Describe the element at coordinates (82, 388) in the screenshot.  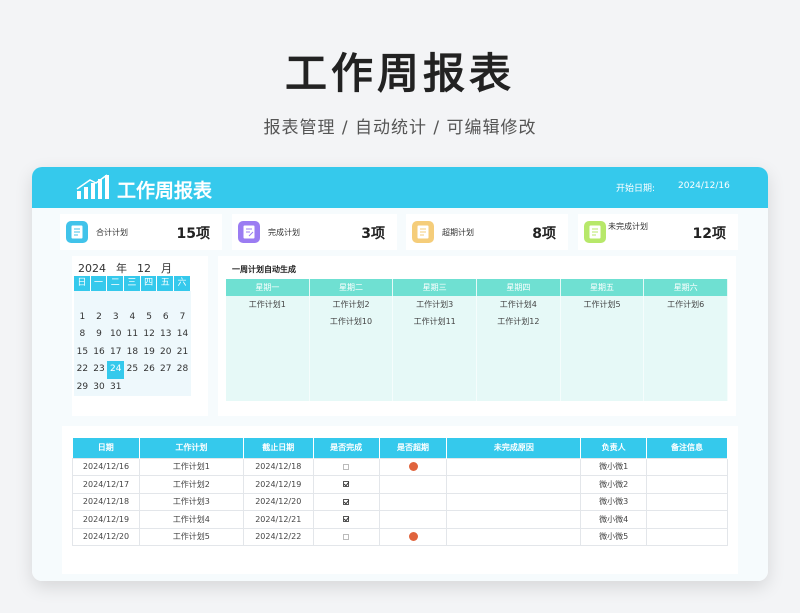
I see `calendar-day: 29` at that location.